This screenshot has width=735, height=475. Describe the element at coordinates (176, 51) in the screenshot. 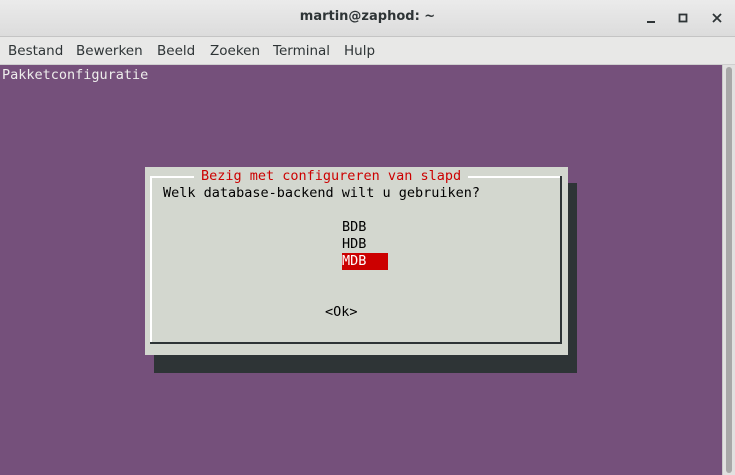

I see `menu-beeld: Beeld` at that location.